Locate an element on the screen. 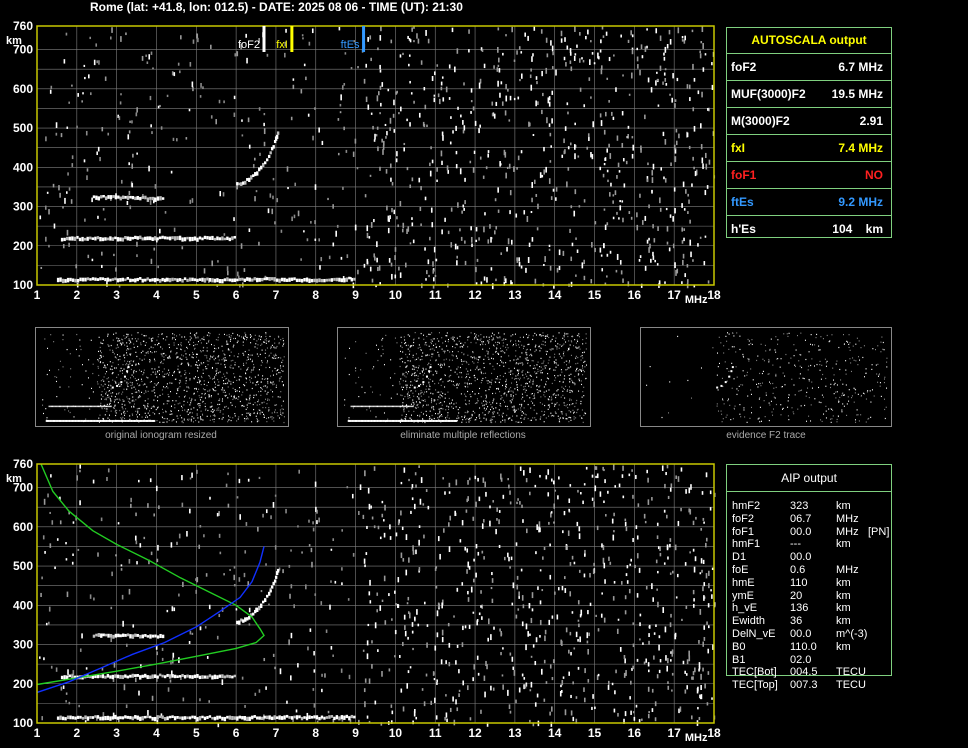 The image size is (968, 748). aip-cell: B0 is located at coordinates (739, 646).